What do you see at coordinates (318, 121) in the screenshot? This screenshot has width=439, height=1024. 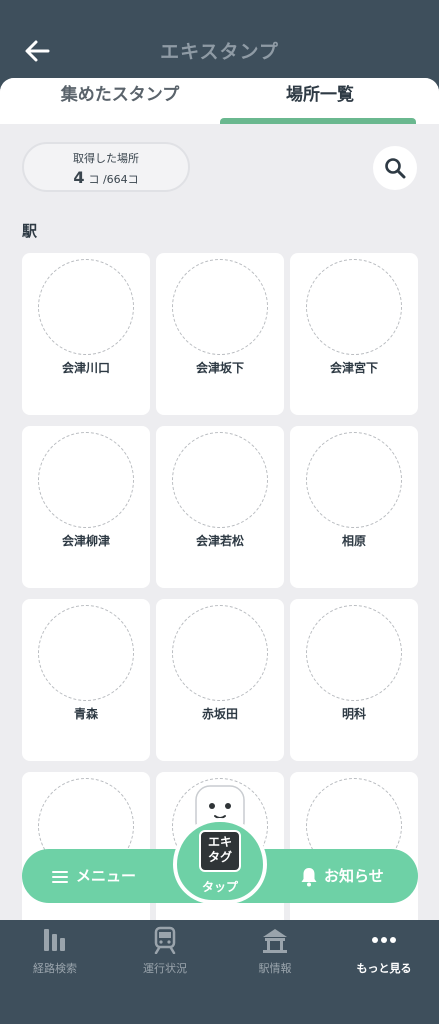 I see `active-tab-indicator` at bounding box center [318, 121].